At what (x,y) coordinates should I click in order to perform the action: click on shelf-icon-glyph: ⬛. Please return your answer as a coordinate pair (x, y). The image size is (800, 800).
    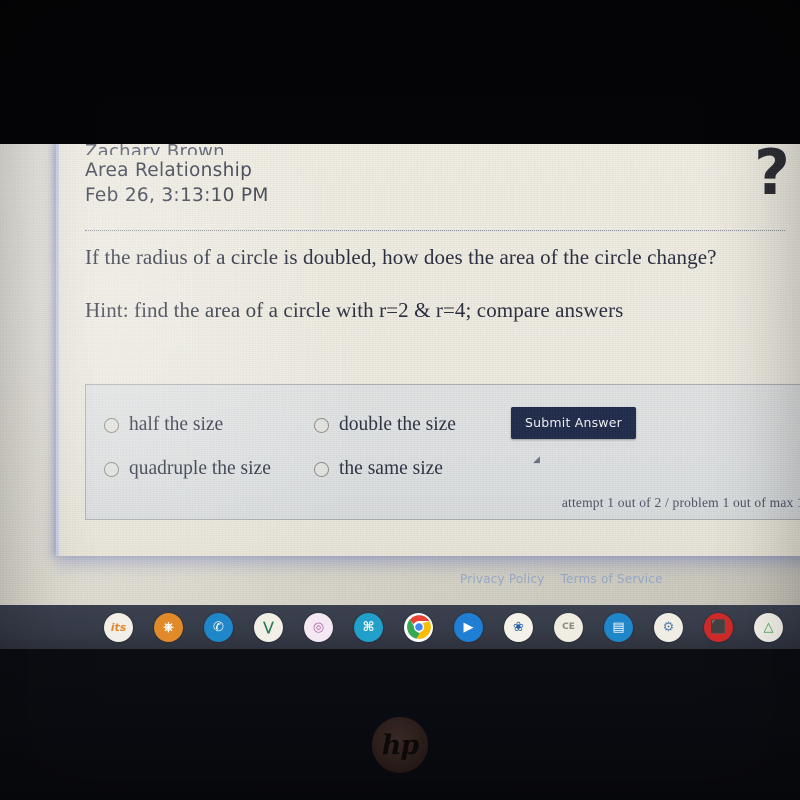
    Looking at the image, I should click on (718, 627).